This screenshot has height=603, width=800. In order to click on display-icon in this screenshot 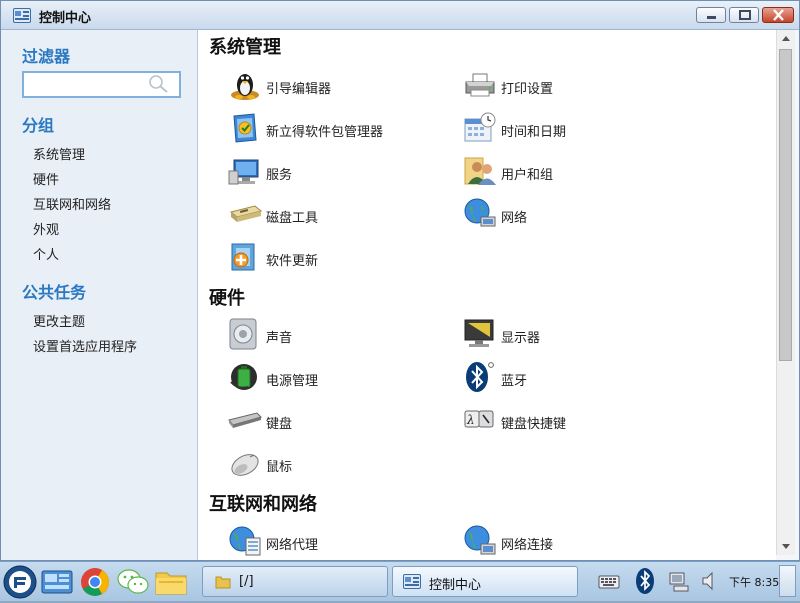, I will do `click(480, 334)`.